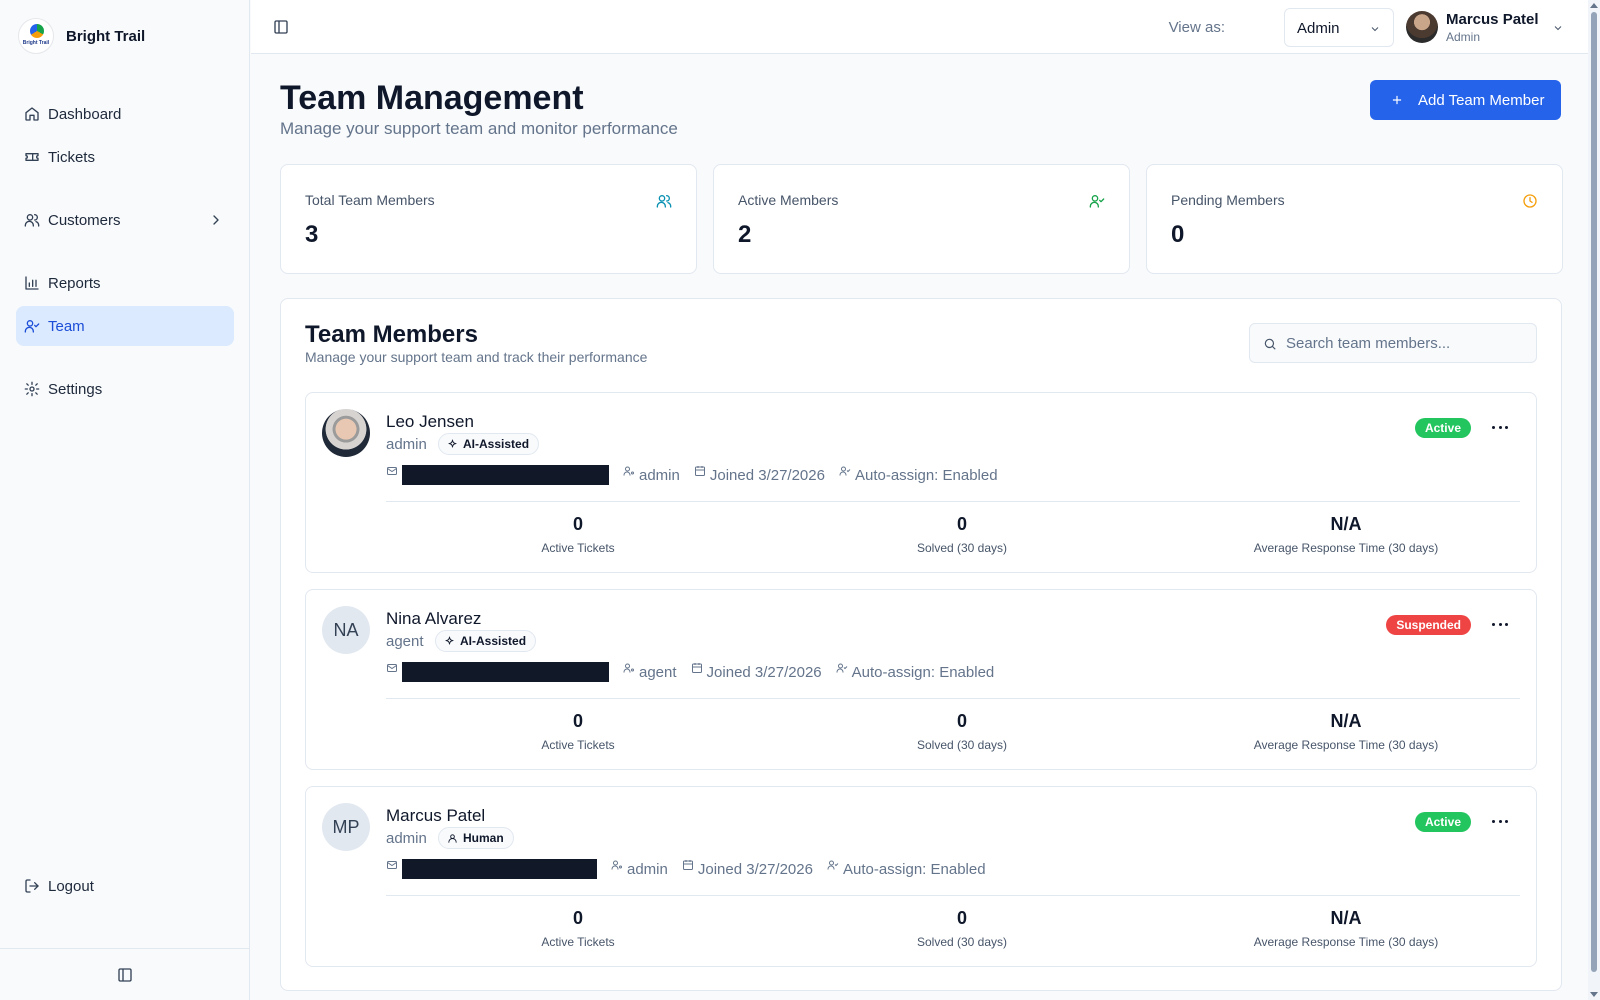 The width and height of the screenshot is (1600, 1000). I want to click on panel-left-icon, so click(281, 27).